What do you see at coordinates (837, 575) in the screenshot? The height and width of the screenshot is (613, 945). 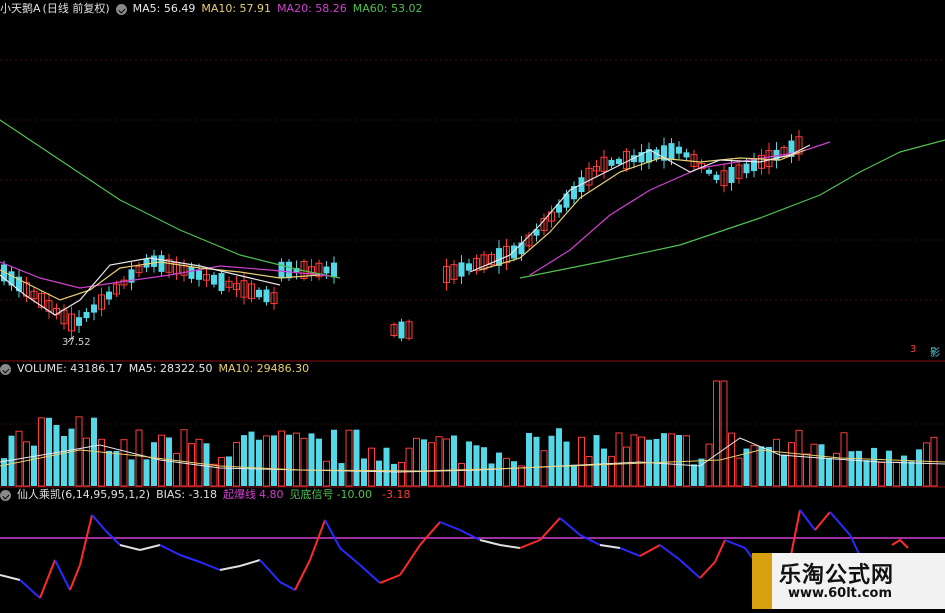 I see `watermark-title: 乐淘公式网` at bounding box center [837, 575].